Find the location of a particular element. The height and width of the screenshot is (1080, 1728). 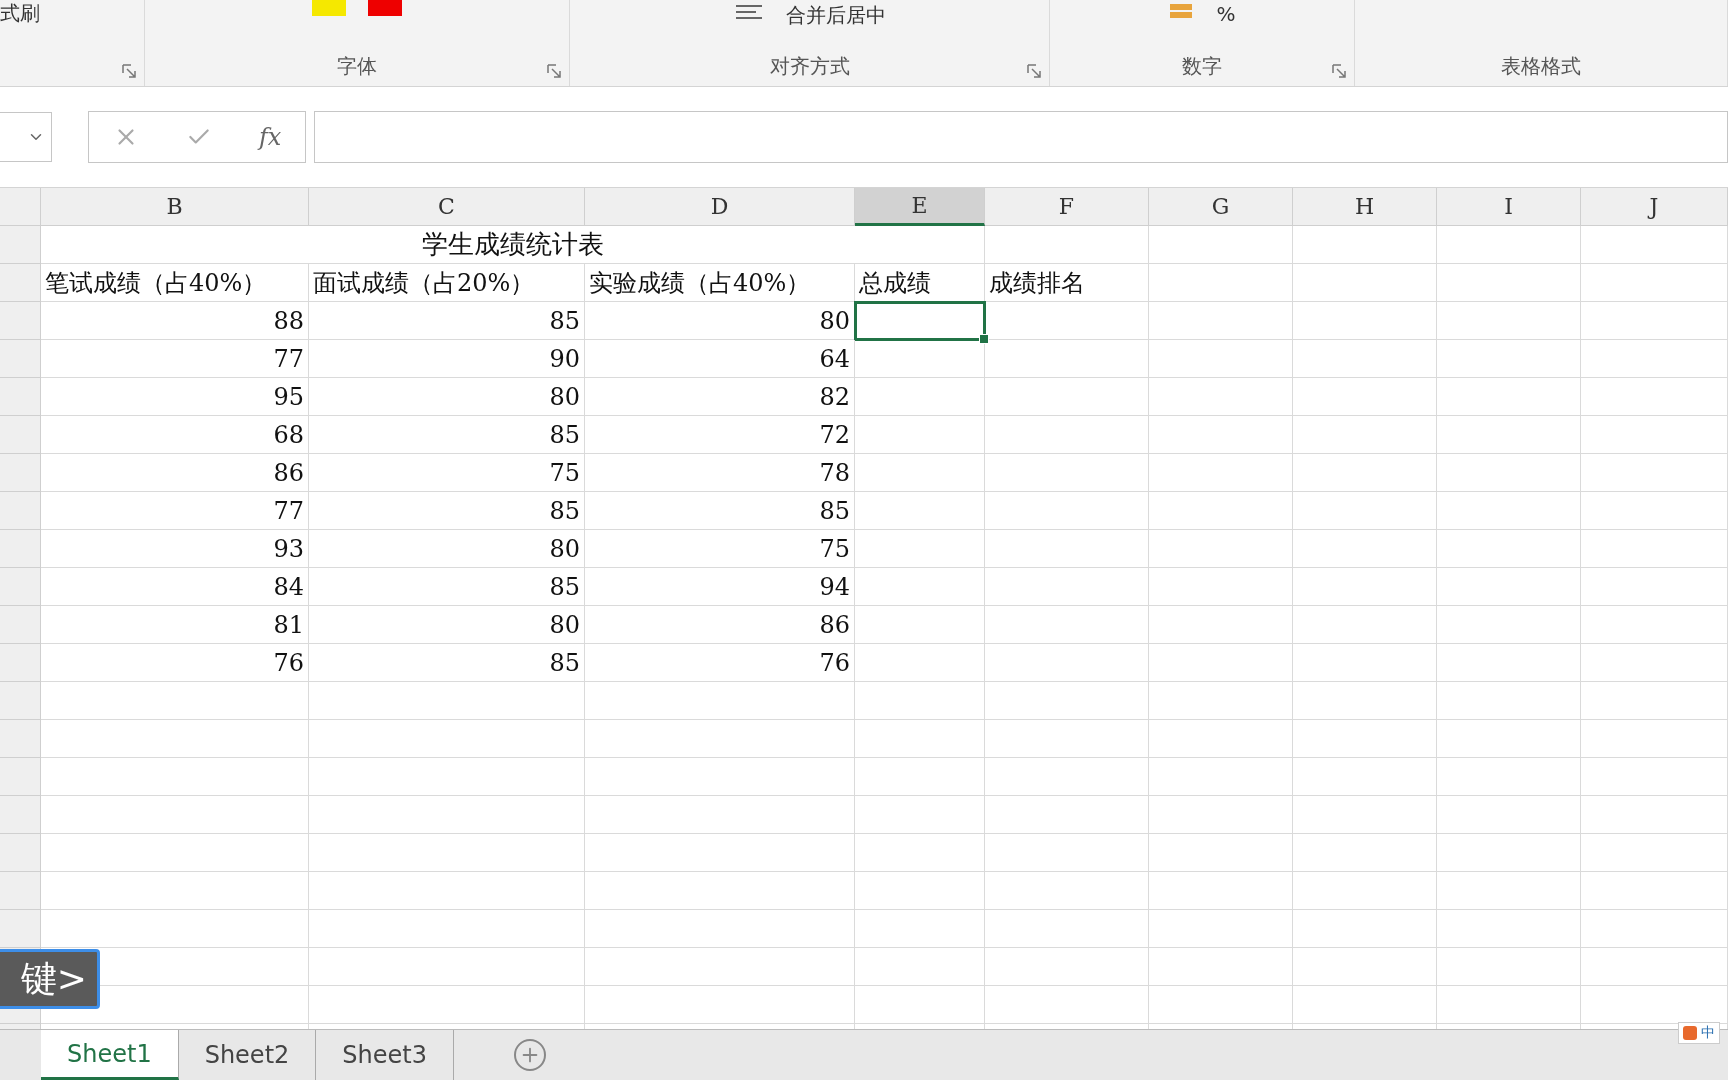

font-color-icon is located at coordinates (385, 8).